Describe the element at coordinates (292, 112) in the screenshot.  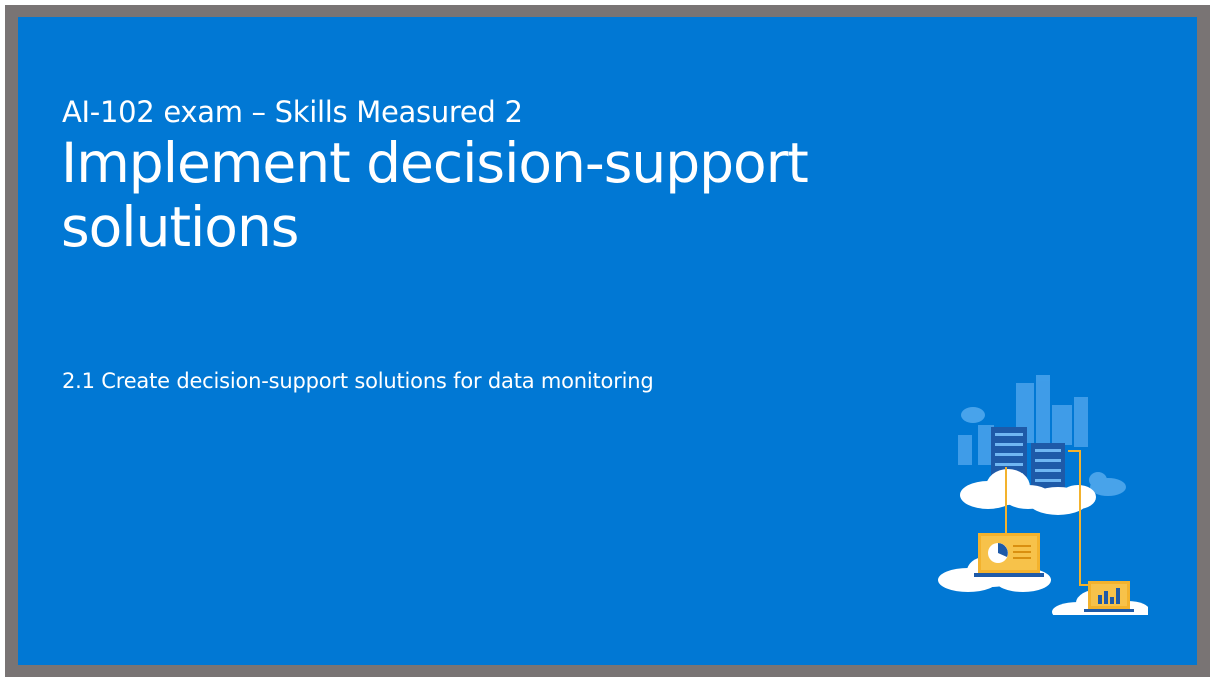
I see `slide-subtitle: AI-102 exam – Skills Measured 2` at that location.